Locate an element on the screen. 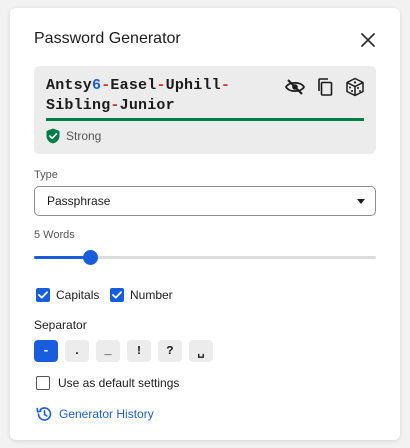 The width and height of the screenshot is (410, 448). strength-label: Strong is located at coordinates (84, 136).